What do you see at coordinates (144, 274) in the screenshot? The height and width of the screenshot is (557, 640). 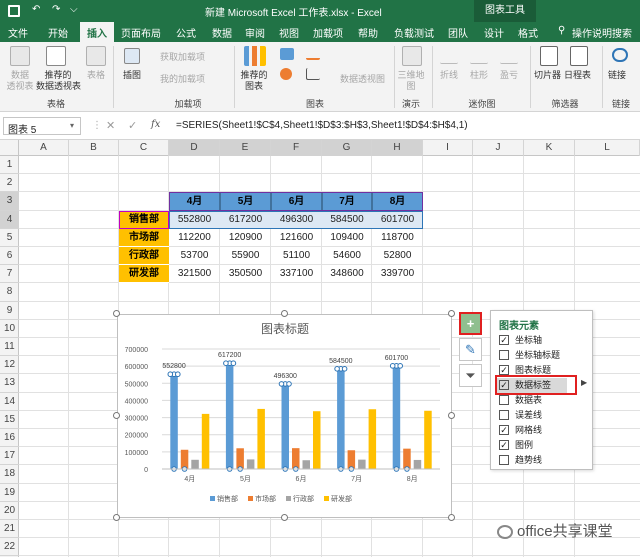 I see `dept-cell: 研发部` at bounding box center [144, 274].